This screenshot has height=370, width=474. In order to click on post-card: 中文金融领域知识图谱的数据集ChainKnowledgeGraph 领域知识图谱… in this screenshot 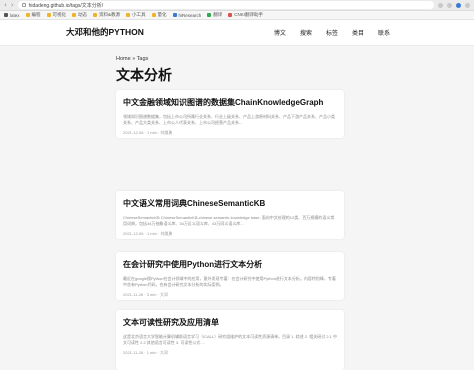, I will do `click(230, 114)`.